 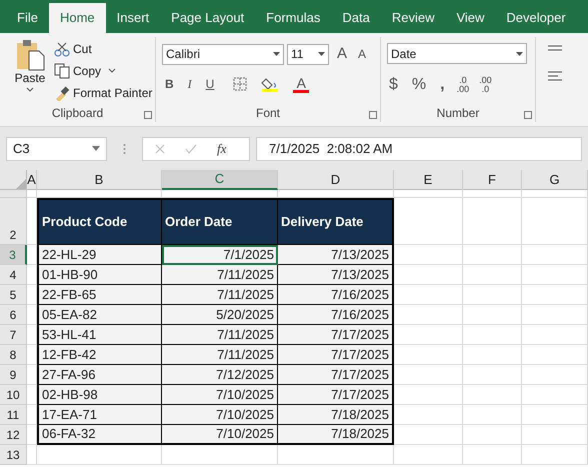 I want to click on clipboard-icon, so click(x=30, y=55).